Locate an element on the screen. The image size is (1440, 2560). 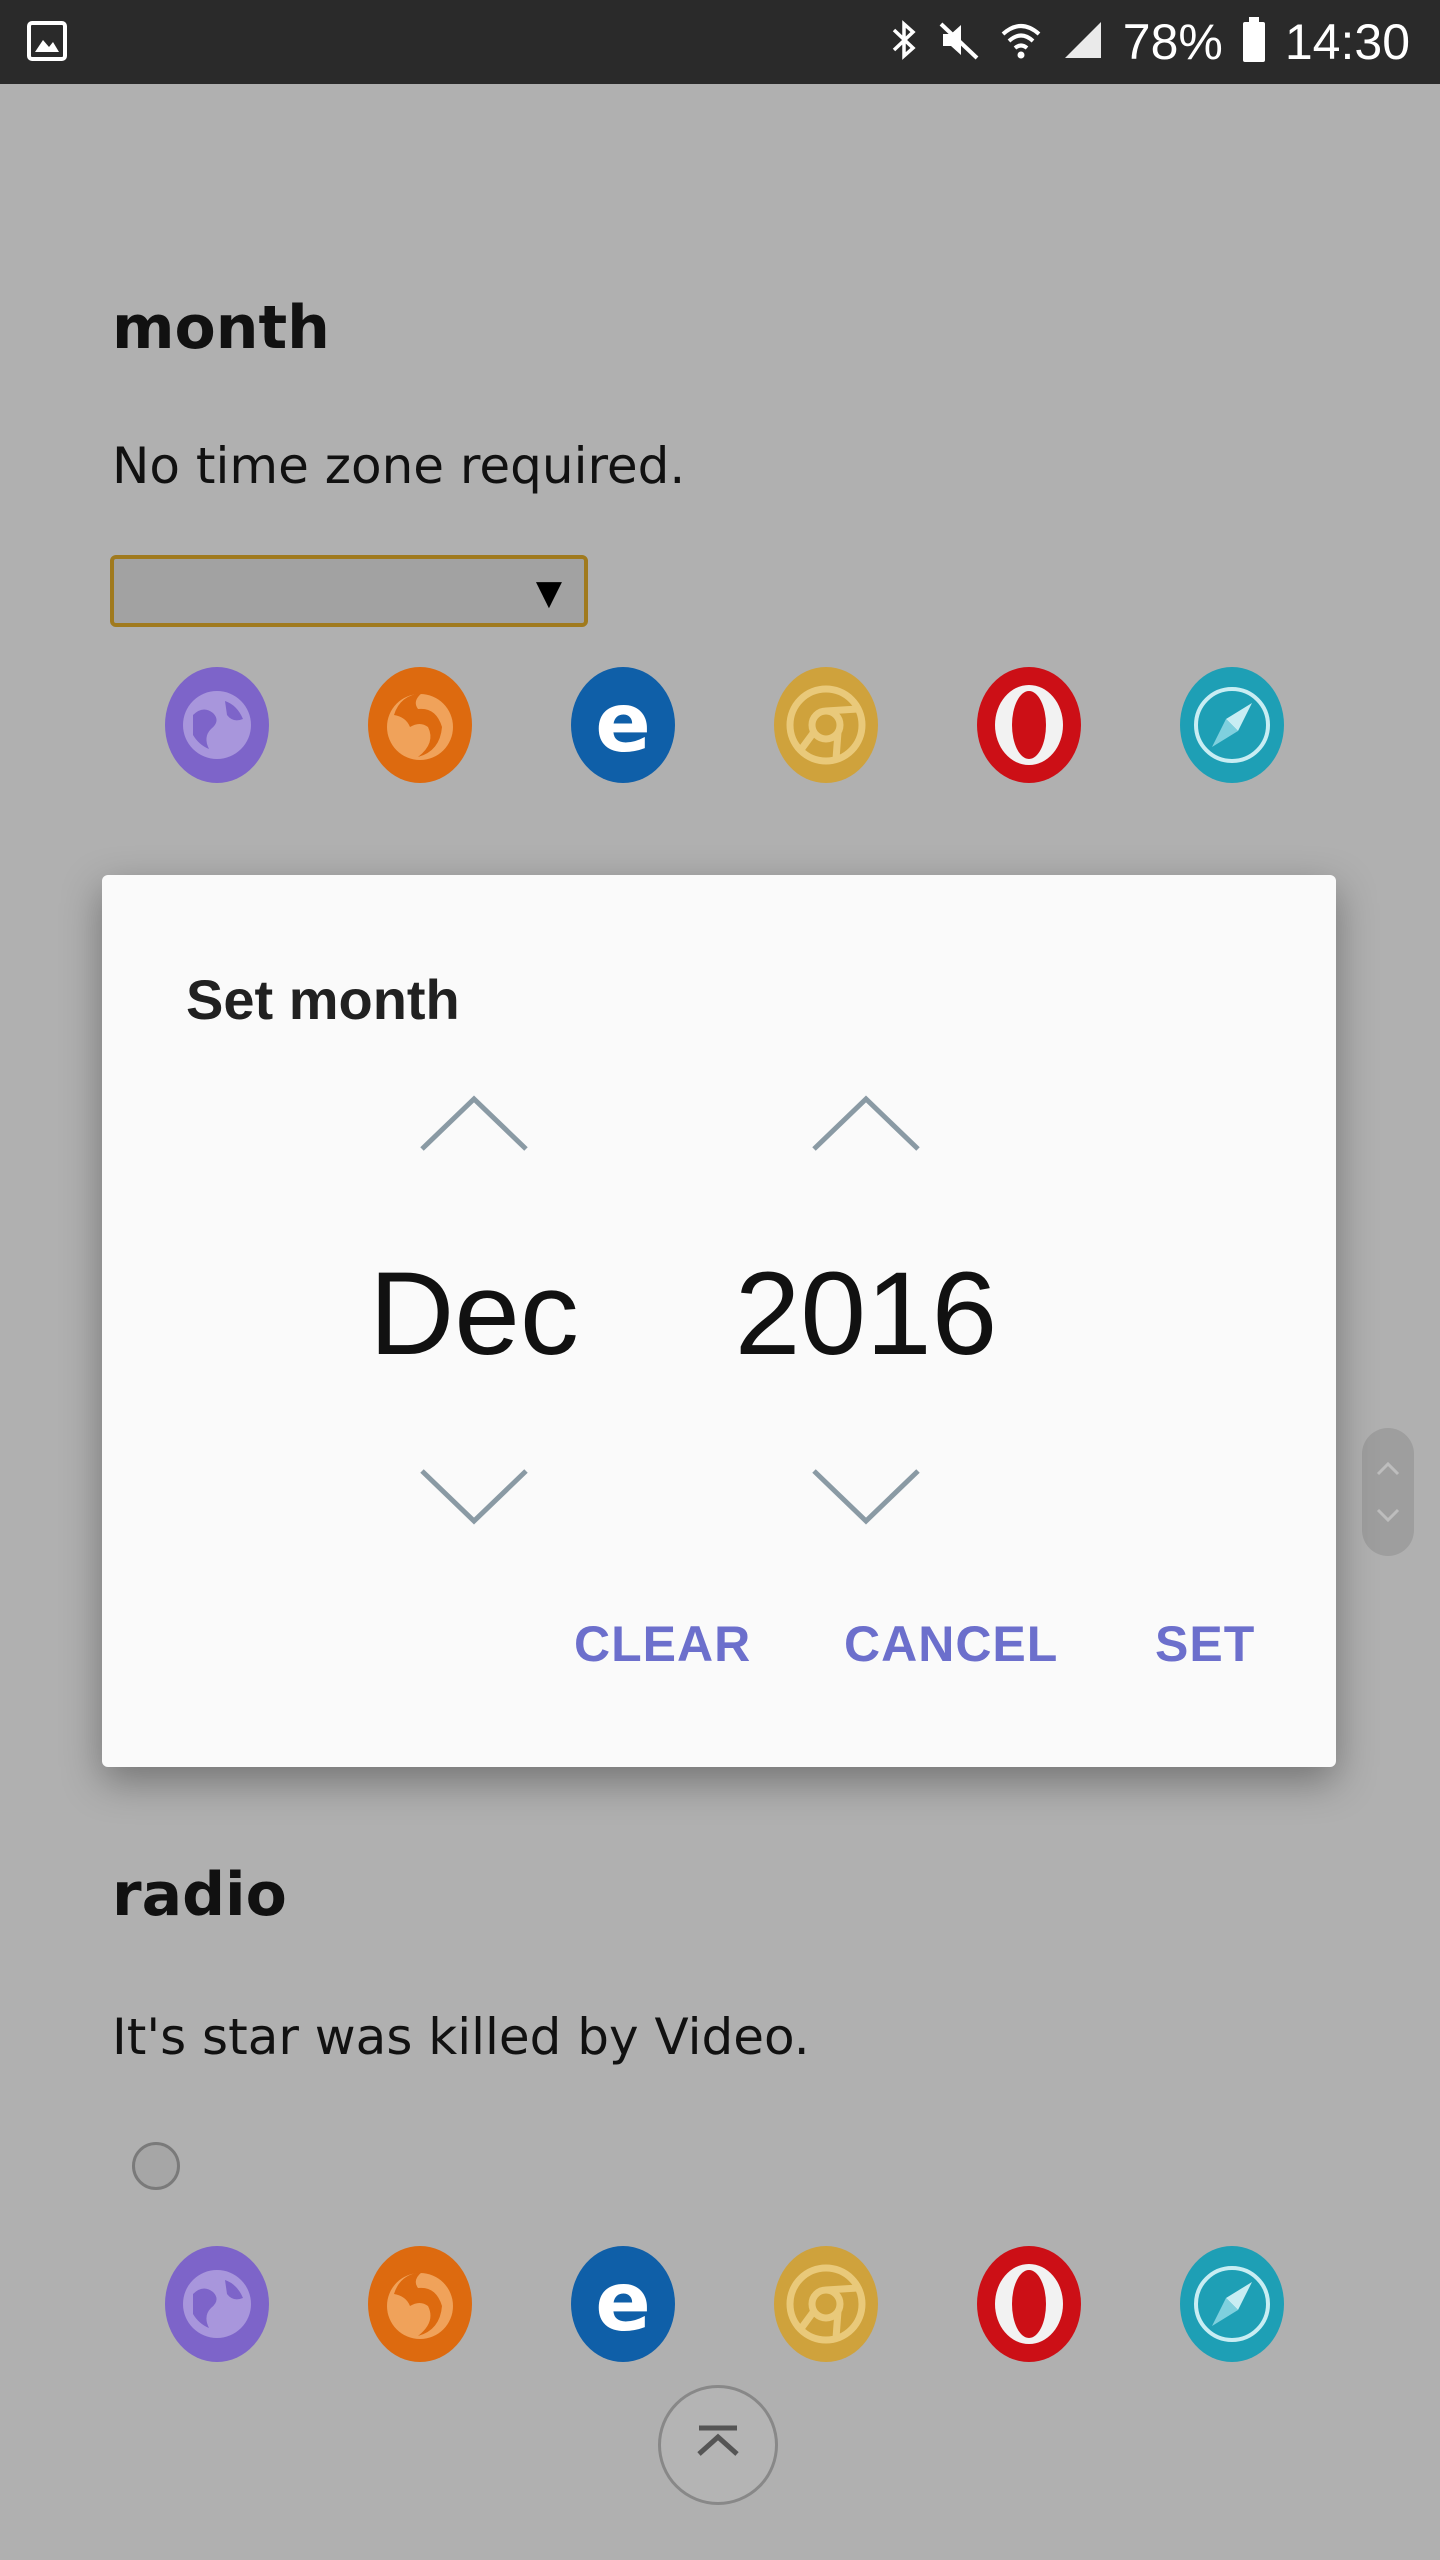
year-value: 2016 is located at coordinates (866, 1314).